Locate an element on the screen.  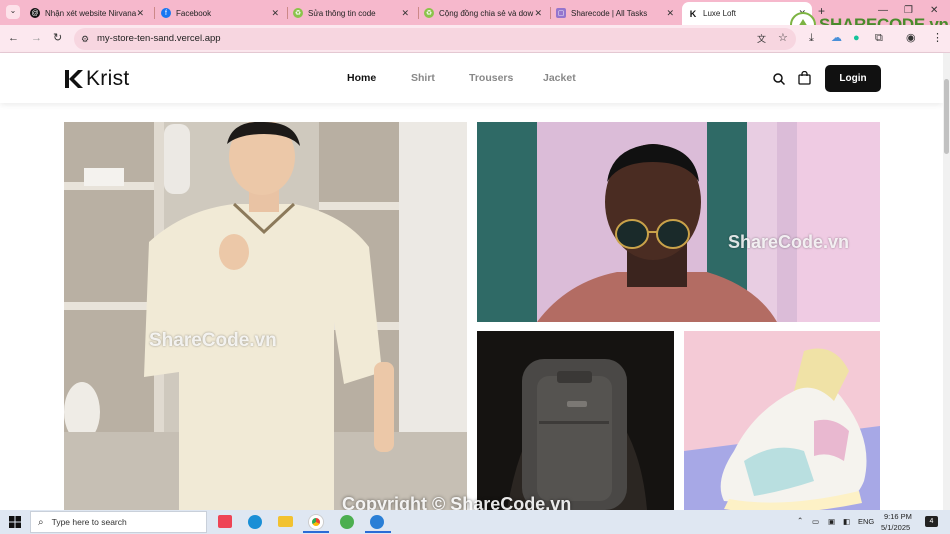
minimize-icon: — is located at coordinates (883, 10).